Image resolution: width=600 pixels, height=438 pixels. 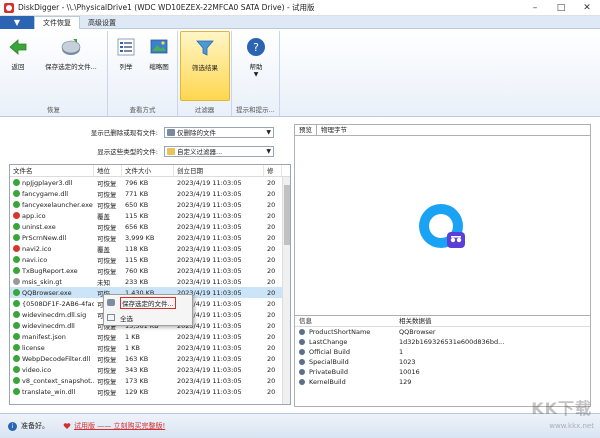 I want to click on trial-link: 试用版 —— 立刻购买完整版!, so click(x=119, y=426).